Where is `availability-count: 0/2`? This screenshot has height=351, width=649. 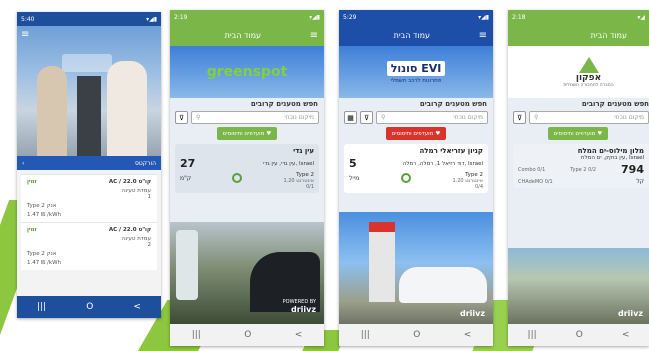 availability-count: 0/2 is located at coordinates (592, 169).